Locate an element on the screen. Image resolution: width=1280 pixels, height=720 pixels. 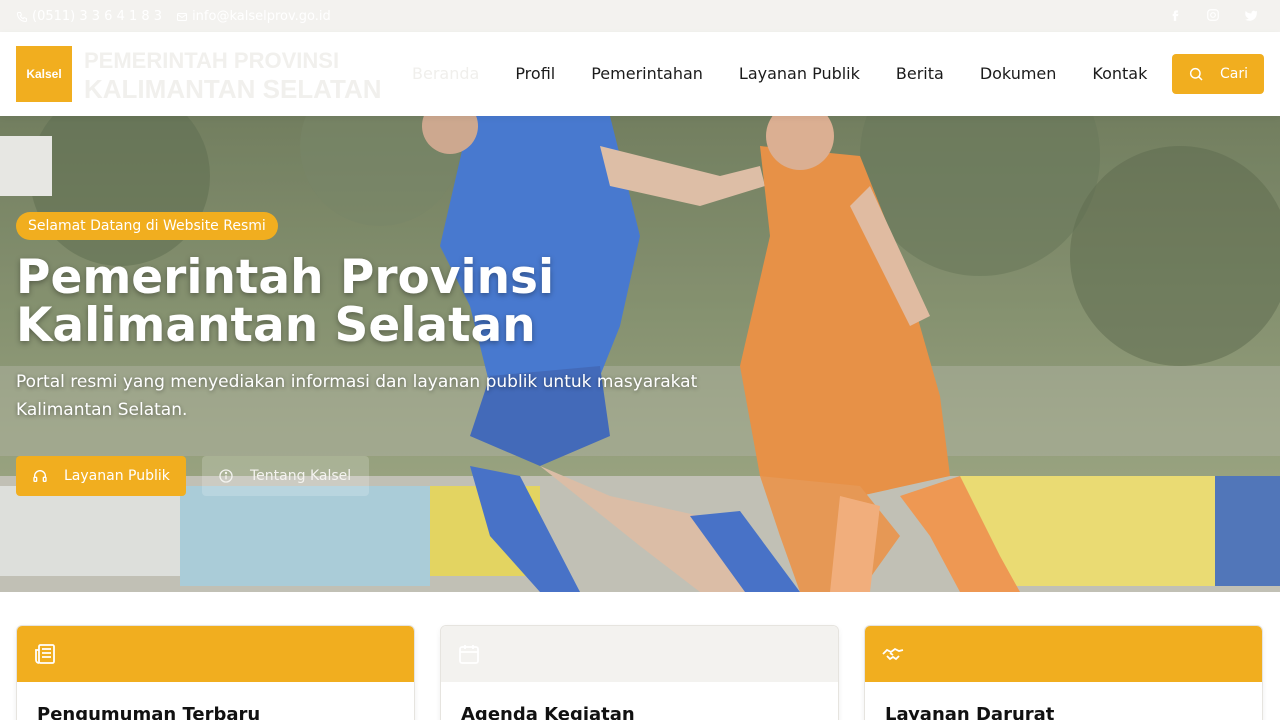
twitter-icon is located at coordinates (1251, 15).